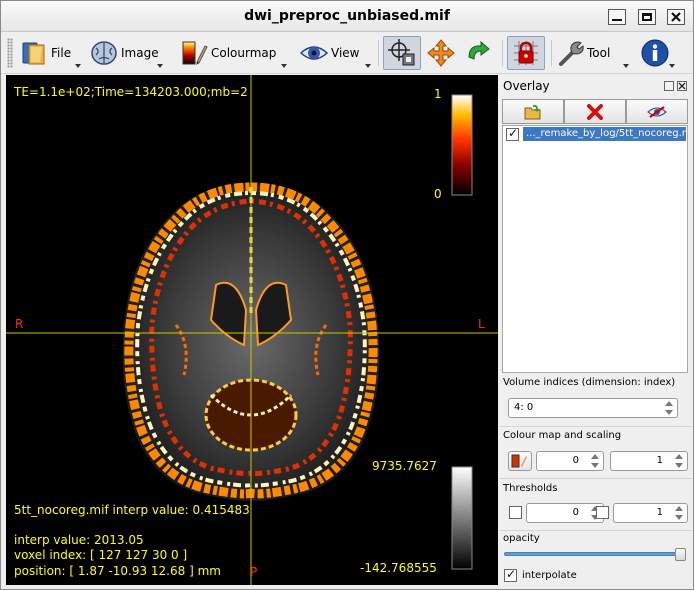 The width and height of the screenshot is (694, 590). What do you see at coordinates (132, 510) in the screenshot?
I see `overlay-interp-value: 5tt_nocoreg.mif interp value: 0.415483` at bounding box center [132, 510].